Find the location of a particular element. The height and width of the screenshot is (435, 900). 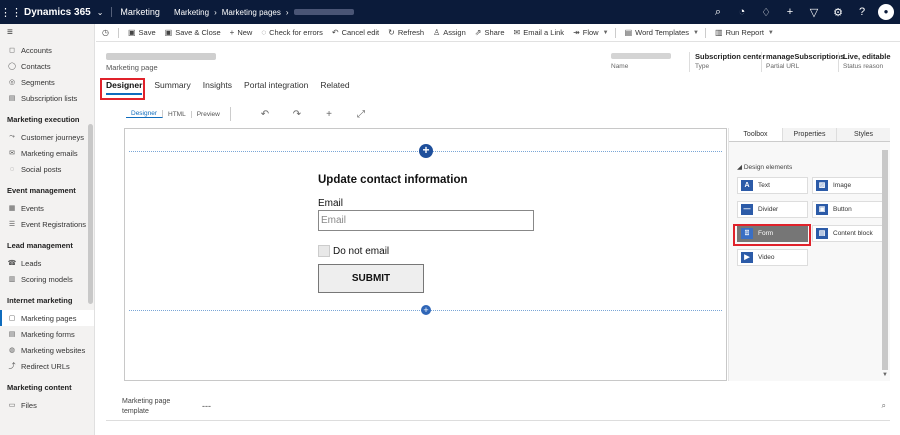

check-errors-button: ◌ Check for errors is located at coordinates (292, 32).